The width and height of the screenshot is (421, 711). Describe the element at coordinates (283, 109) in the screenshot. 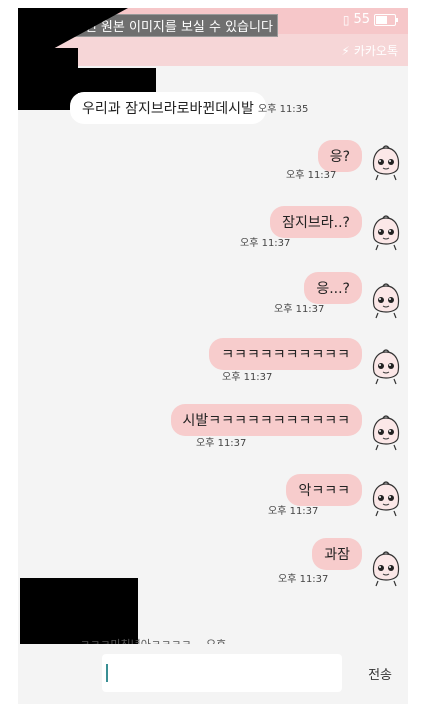

I see `message-time: 오후 11:35` at that location.